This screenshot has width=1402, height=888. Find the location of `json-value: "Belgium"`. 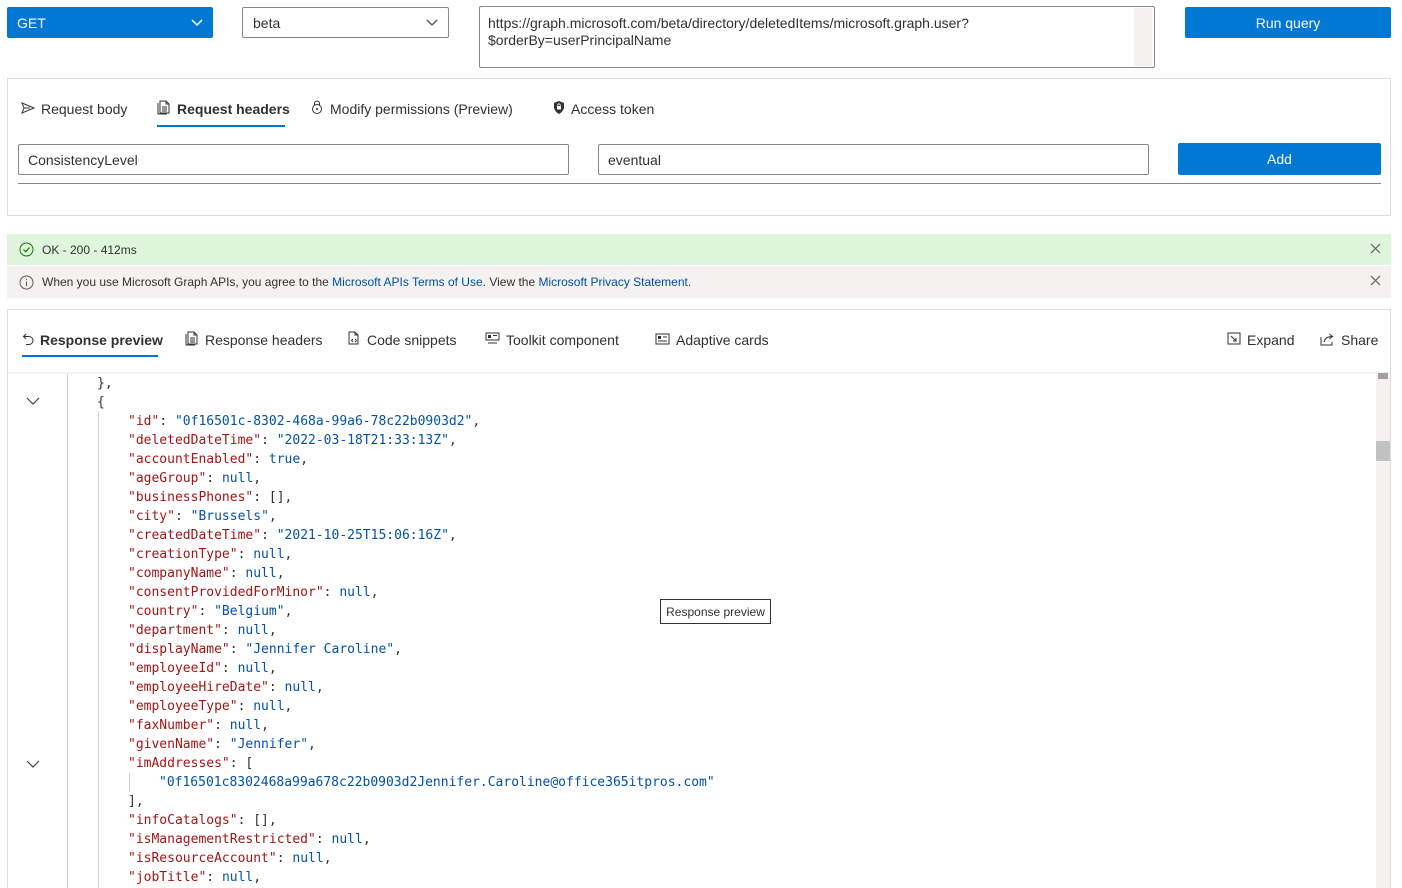

json-value: "Belgium" is located at coordinates (249, 611).